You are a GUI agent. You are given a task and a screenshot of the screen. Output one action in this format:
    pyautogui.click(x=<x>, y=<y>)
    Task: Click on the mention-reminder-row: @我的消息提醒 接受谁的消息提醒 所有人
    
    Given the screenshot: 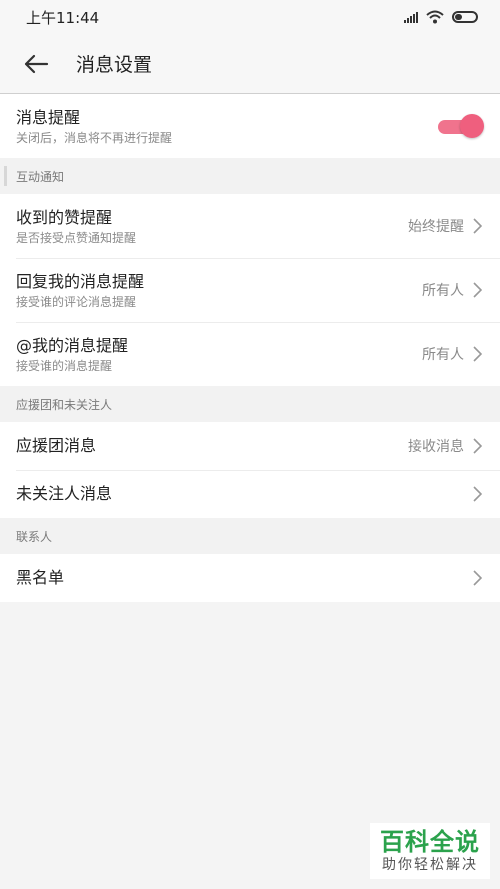 What is the action you would take?
    pyautogui.click(x=250, y=354)
    